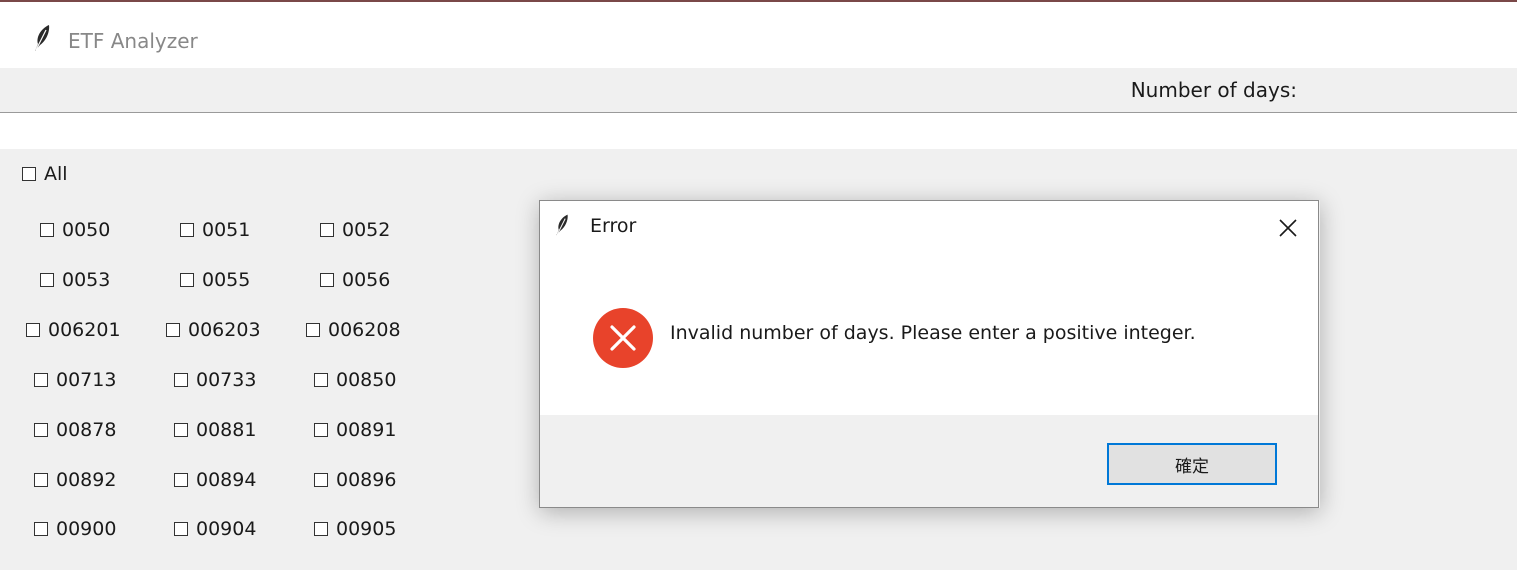 The width and height of the screenshot is (1517, 570). Describe the element at coordinates (86, 480) in the screenshot. I see `checkbox-label: 00892` at that location.